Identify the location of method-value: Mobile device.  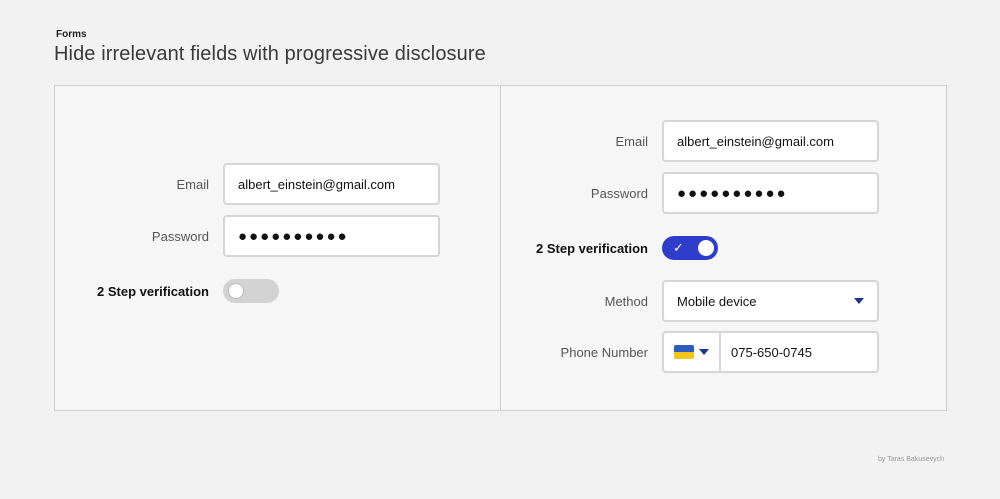
(717, 301).